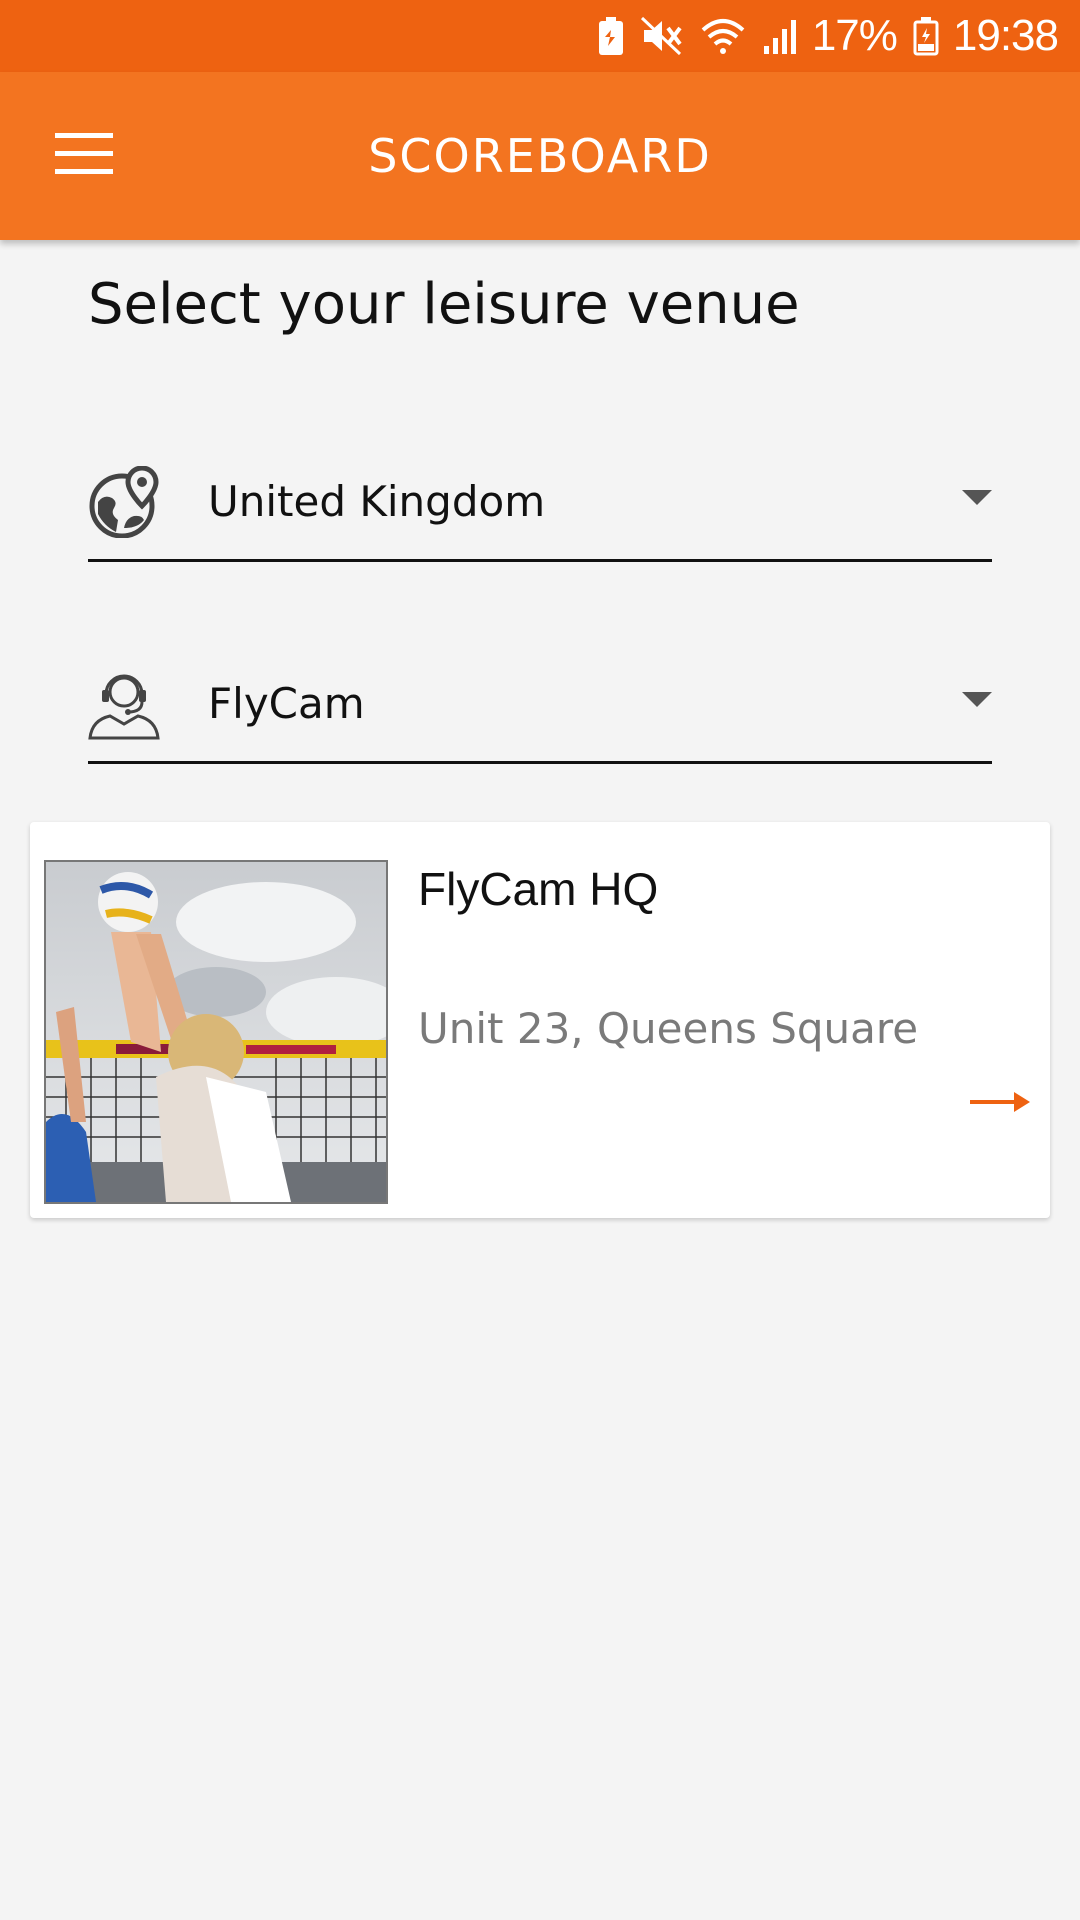 This screenshot has width=1080, height=1920. Describe the element at coordinates (723, 36) in the screenshot. I see `wifi-icon` at that location.